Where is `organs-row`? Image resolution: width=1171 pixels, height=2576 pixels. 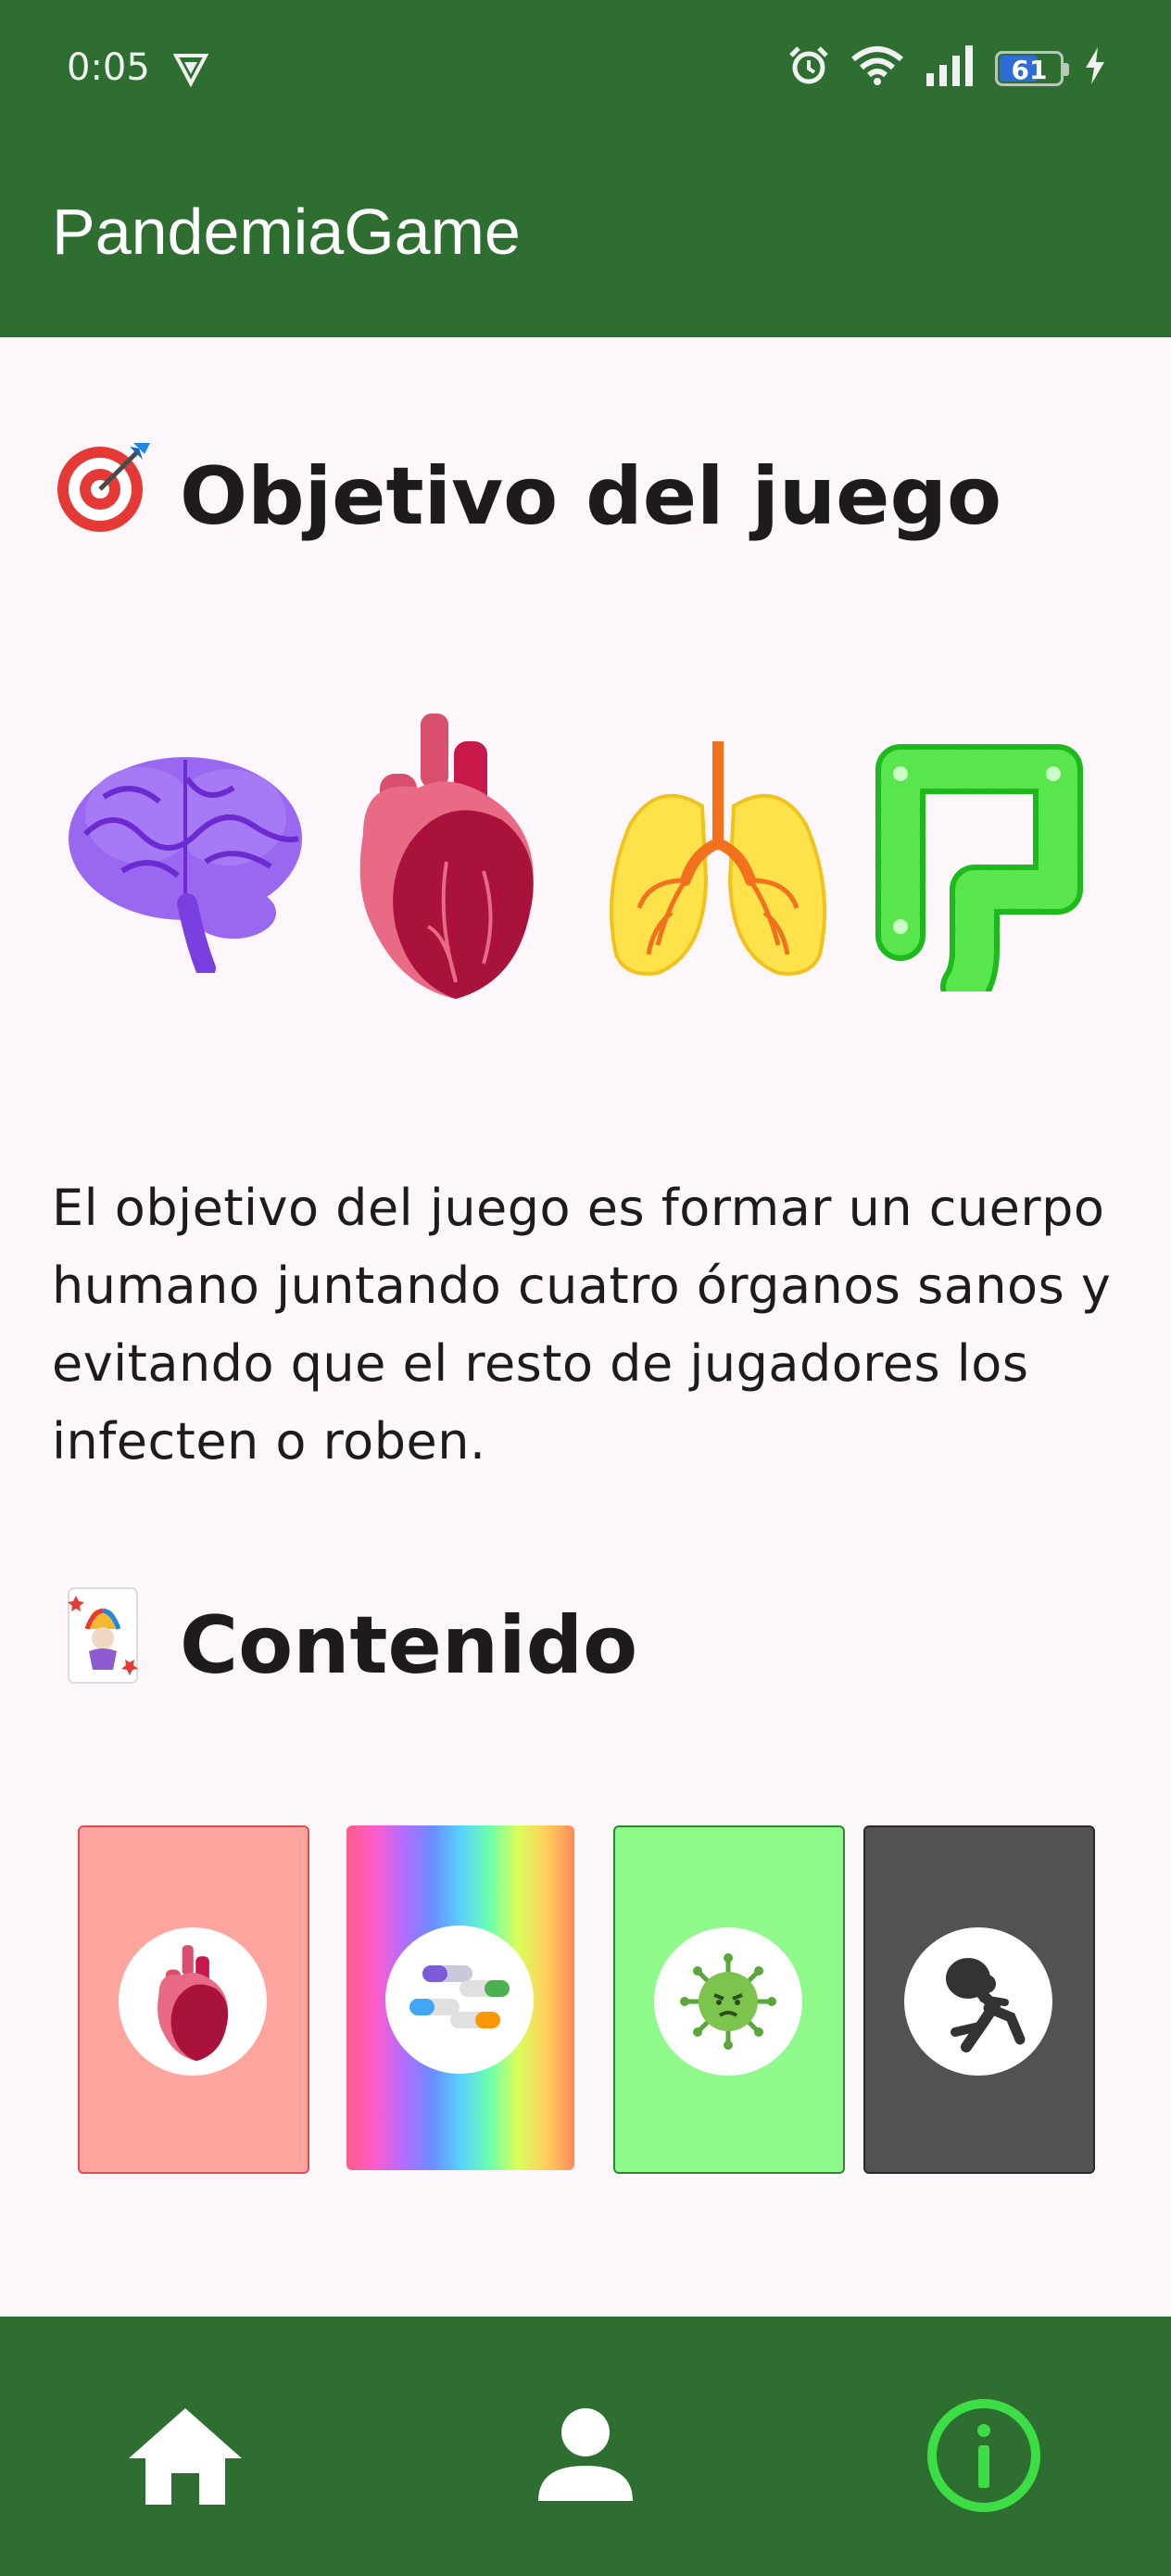 organs-row is located at coordinates (585, 852).